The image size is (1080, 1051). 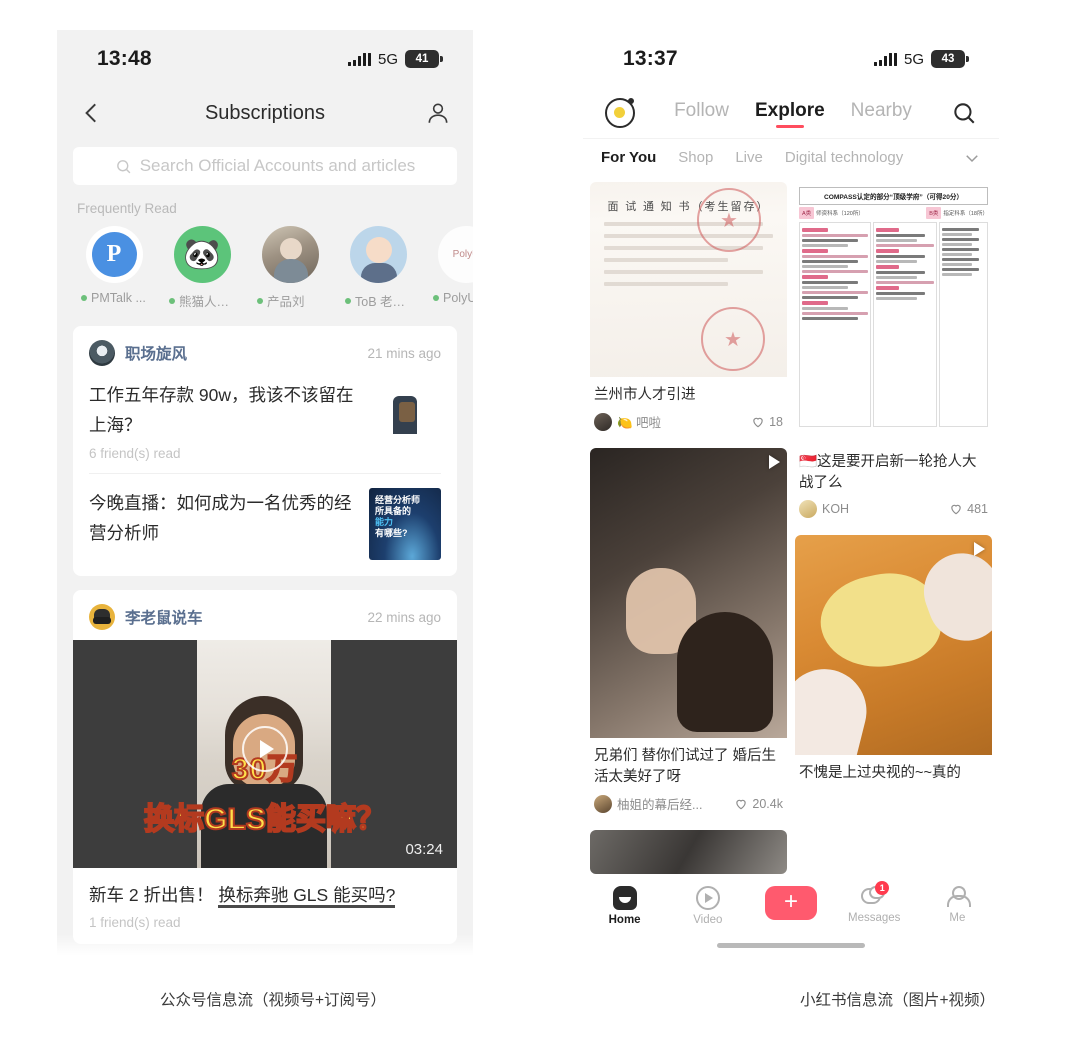 I want to click on search-container: Search Official Accounts and articles, so click(x=265, y=161).